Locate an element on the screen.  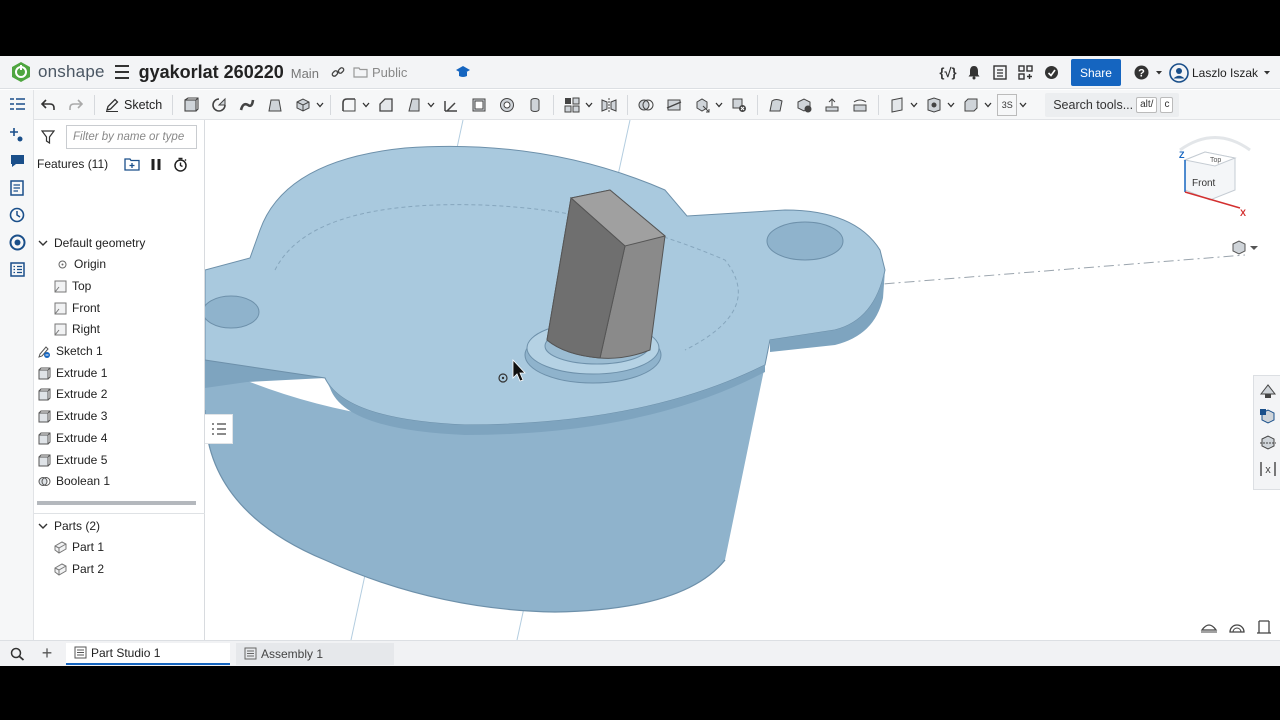
fillet-icon is located at coordinates (349, 105).